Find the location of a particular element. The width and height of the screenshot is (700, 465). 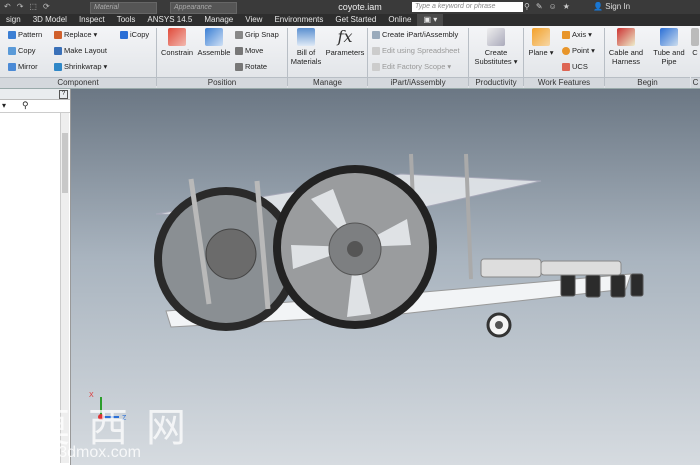

move-label: Move is located at coordinates (254, 50).